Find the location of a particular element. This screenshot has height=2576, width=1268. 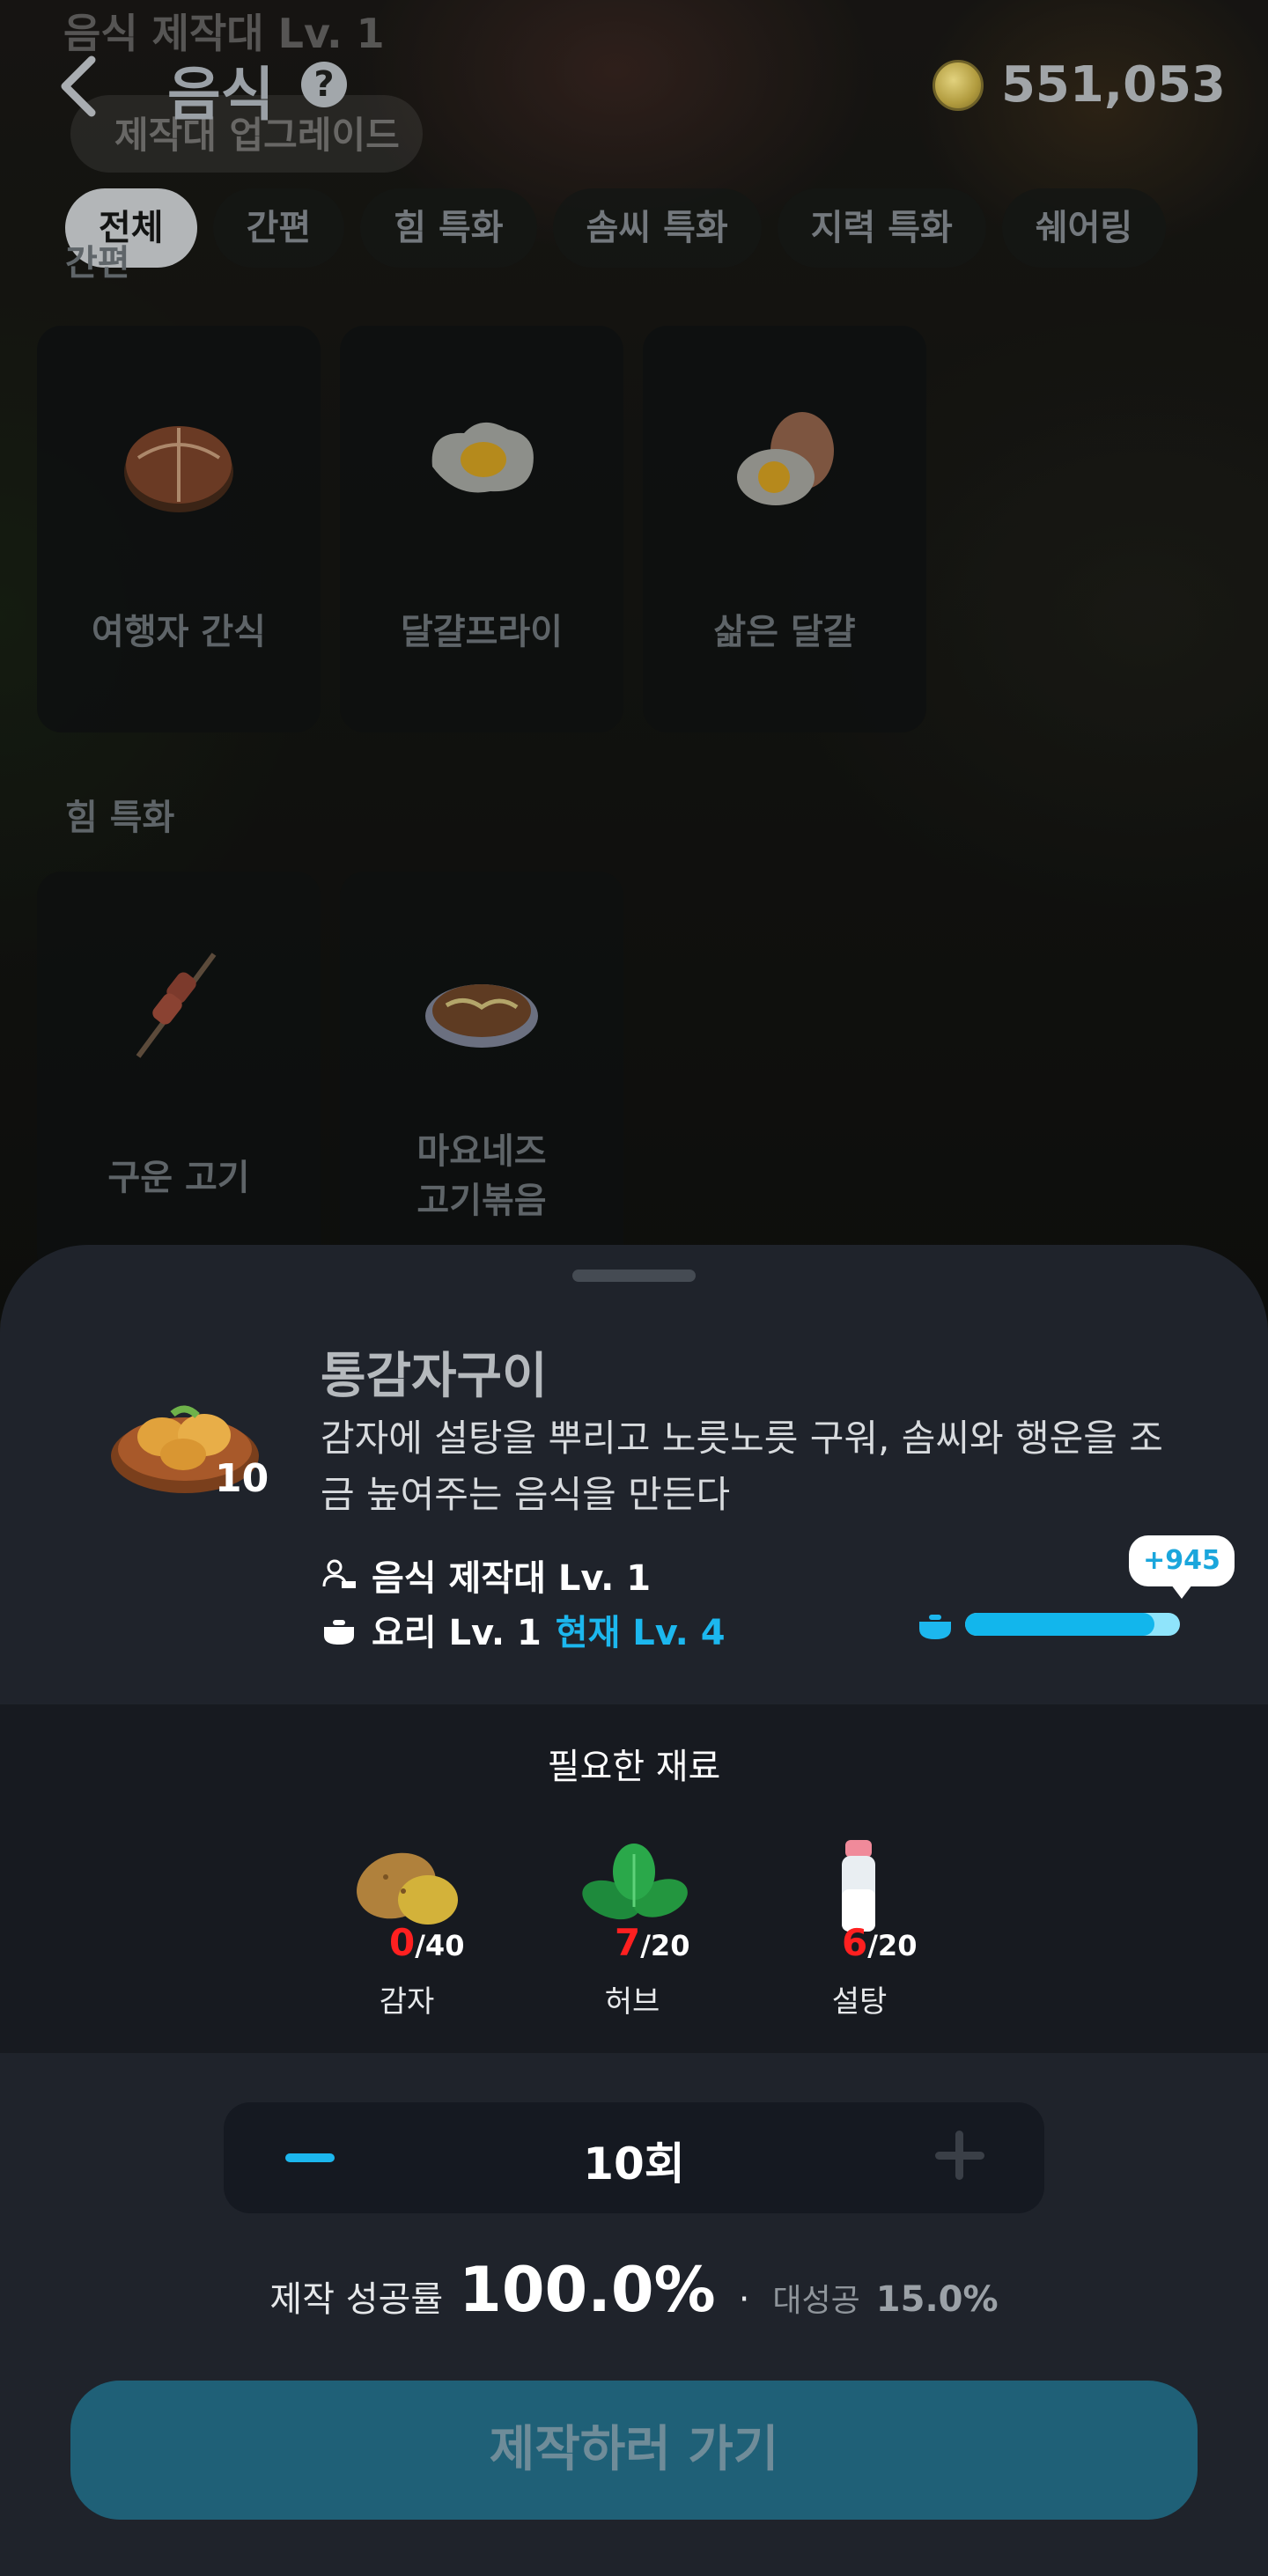

traveler-snack-icon is located at coordinates (178, 469).